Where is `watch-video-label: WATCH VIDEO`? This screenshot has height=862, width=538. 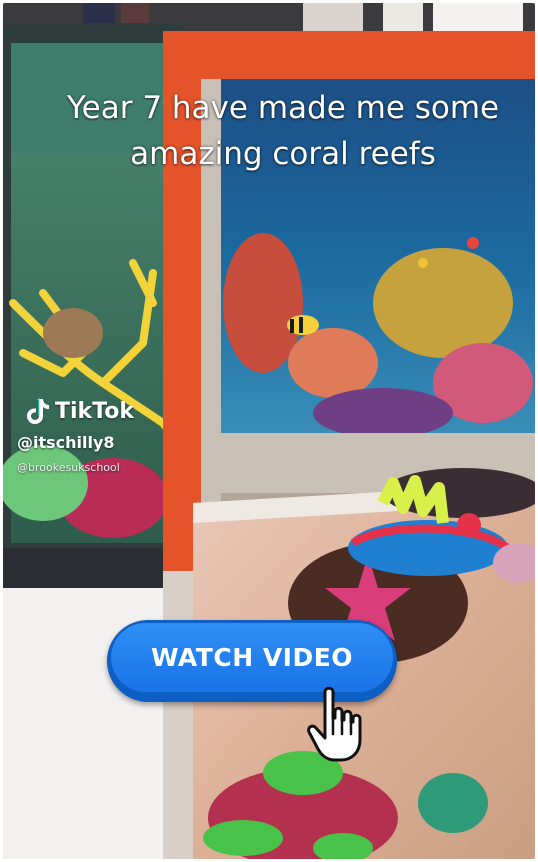
watch-video-label: WATCH VIDEO is located at coordinates (252, 657).